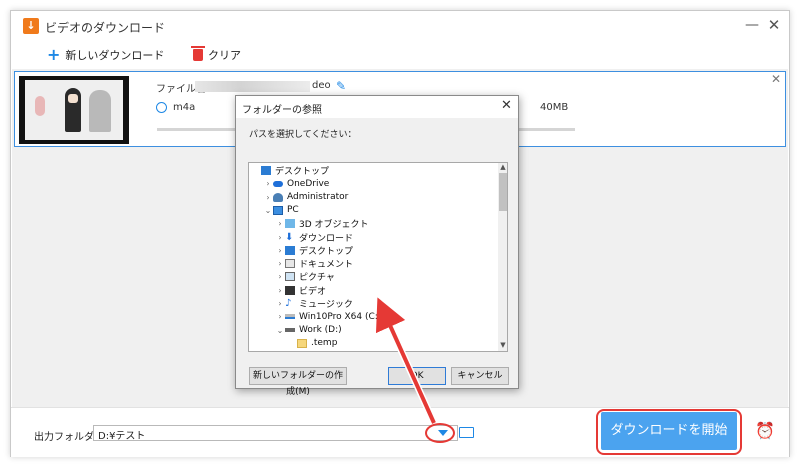  What do you see at coordinates (290, 290) in the screenshot?
I see `videos-icon` at bounding box center [290, 290].